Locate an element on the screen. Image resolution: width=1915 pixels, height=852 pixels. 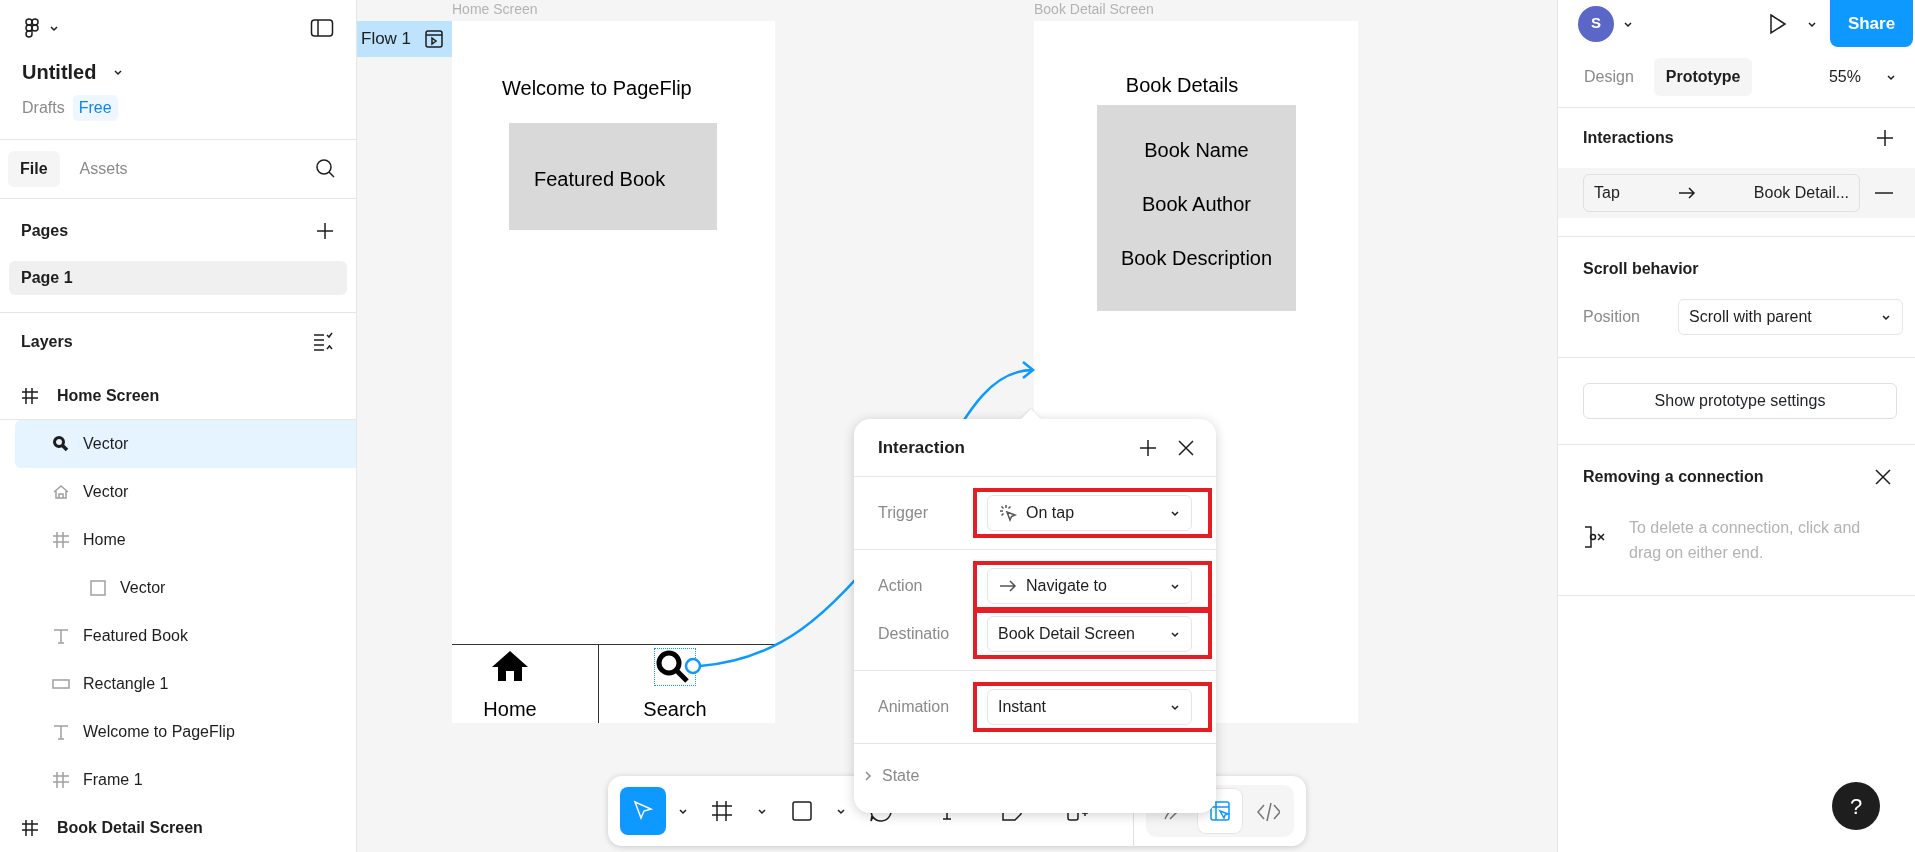
panel-tab: Design is located at coordinates (1609, 77).